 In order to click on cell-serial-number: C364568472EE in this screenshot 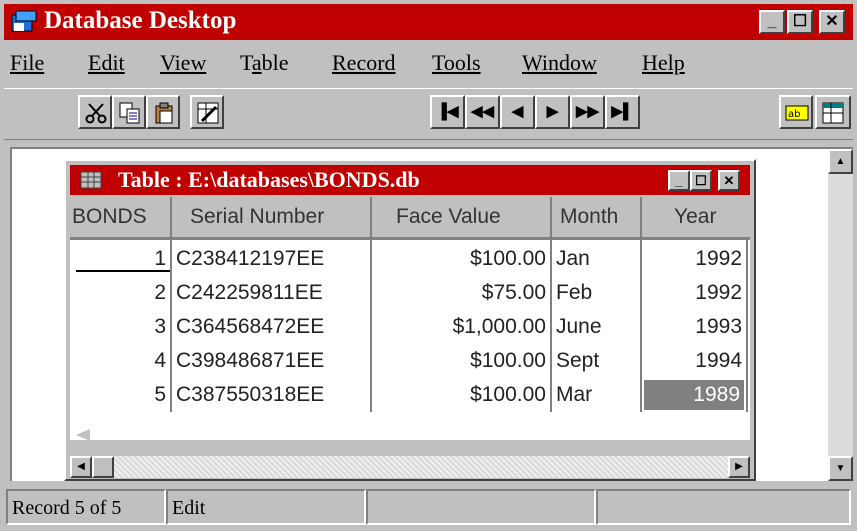, I will do `click(271, 327)`.